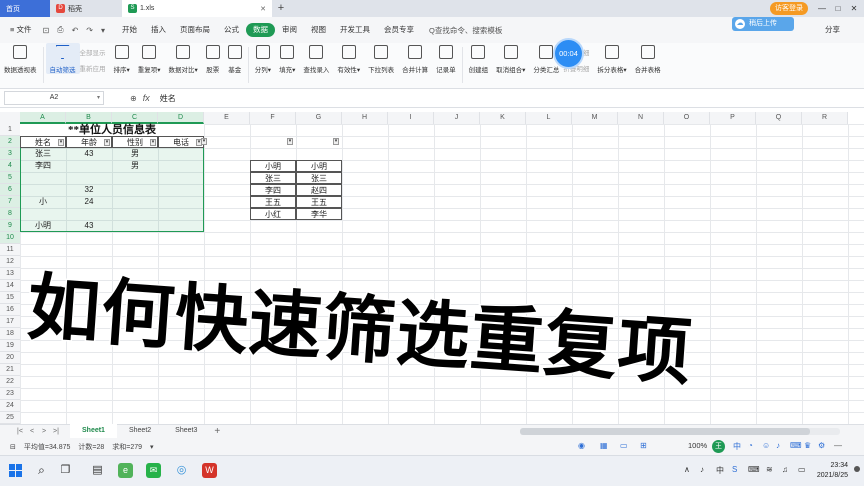 Image resolution: width=864 pixels, height=486 pixels. I want to click on column-header-C: C, so click(135, 118).